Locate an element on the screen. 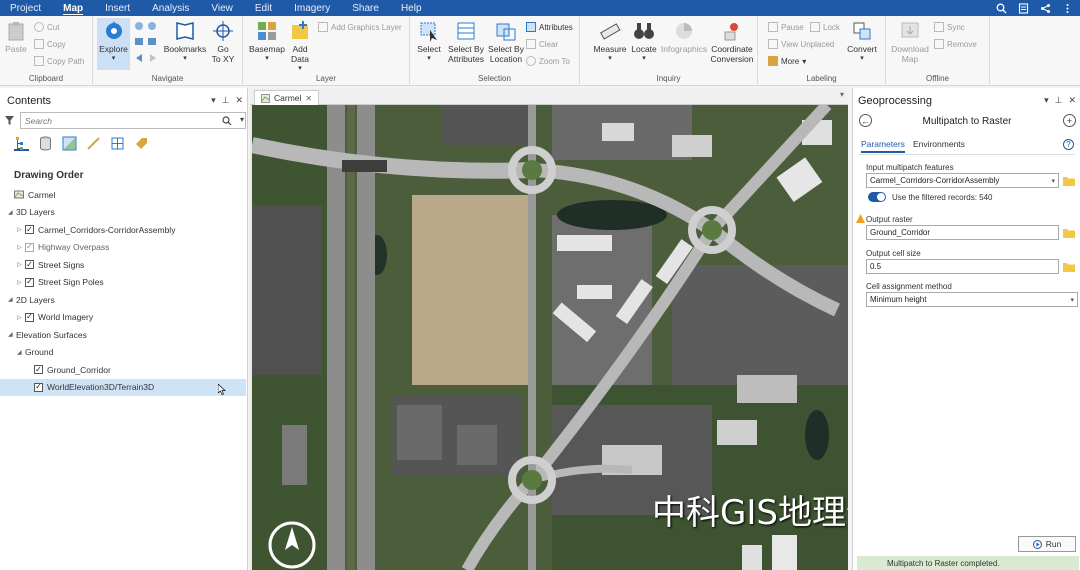 The width and height of the screenshot is (1080, 570). tree-item: ✓ Ground_Corridor is located at coordinates (123, 370).